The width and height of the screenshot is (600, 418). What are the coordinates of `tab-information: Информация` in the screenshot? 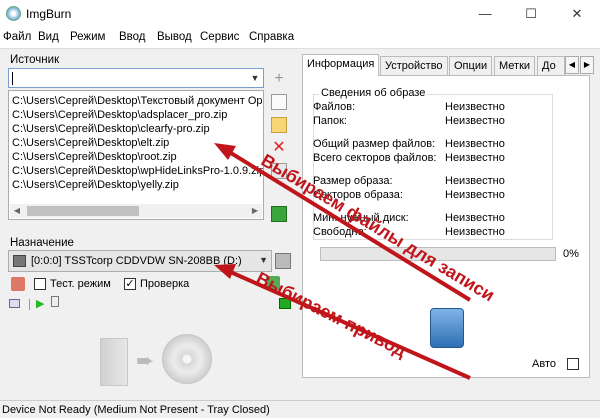 It's located at (341, 65).